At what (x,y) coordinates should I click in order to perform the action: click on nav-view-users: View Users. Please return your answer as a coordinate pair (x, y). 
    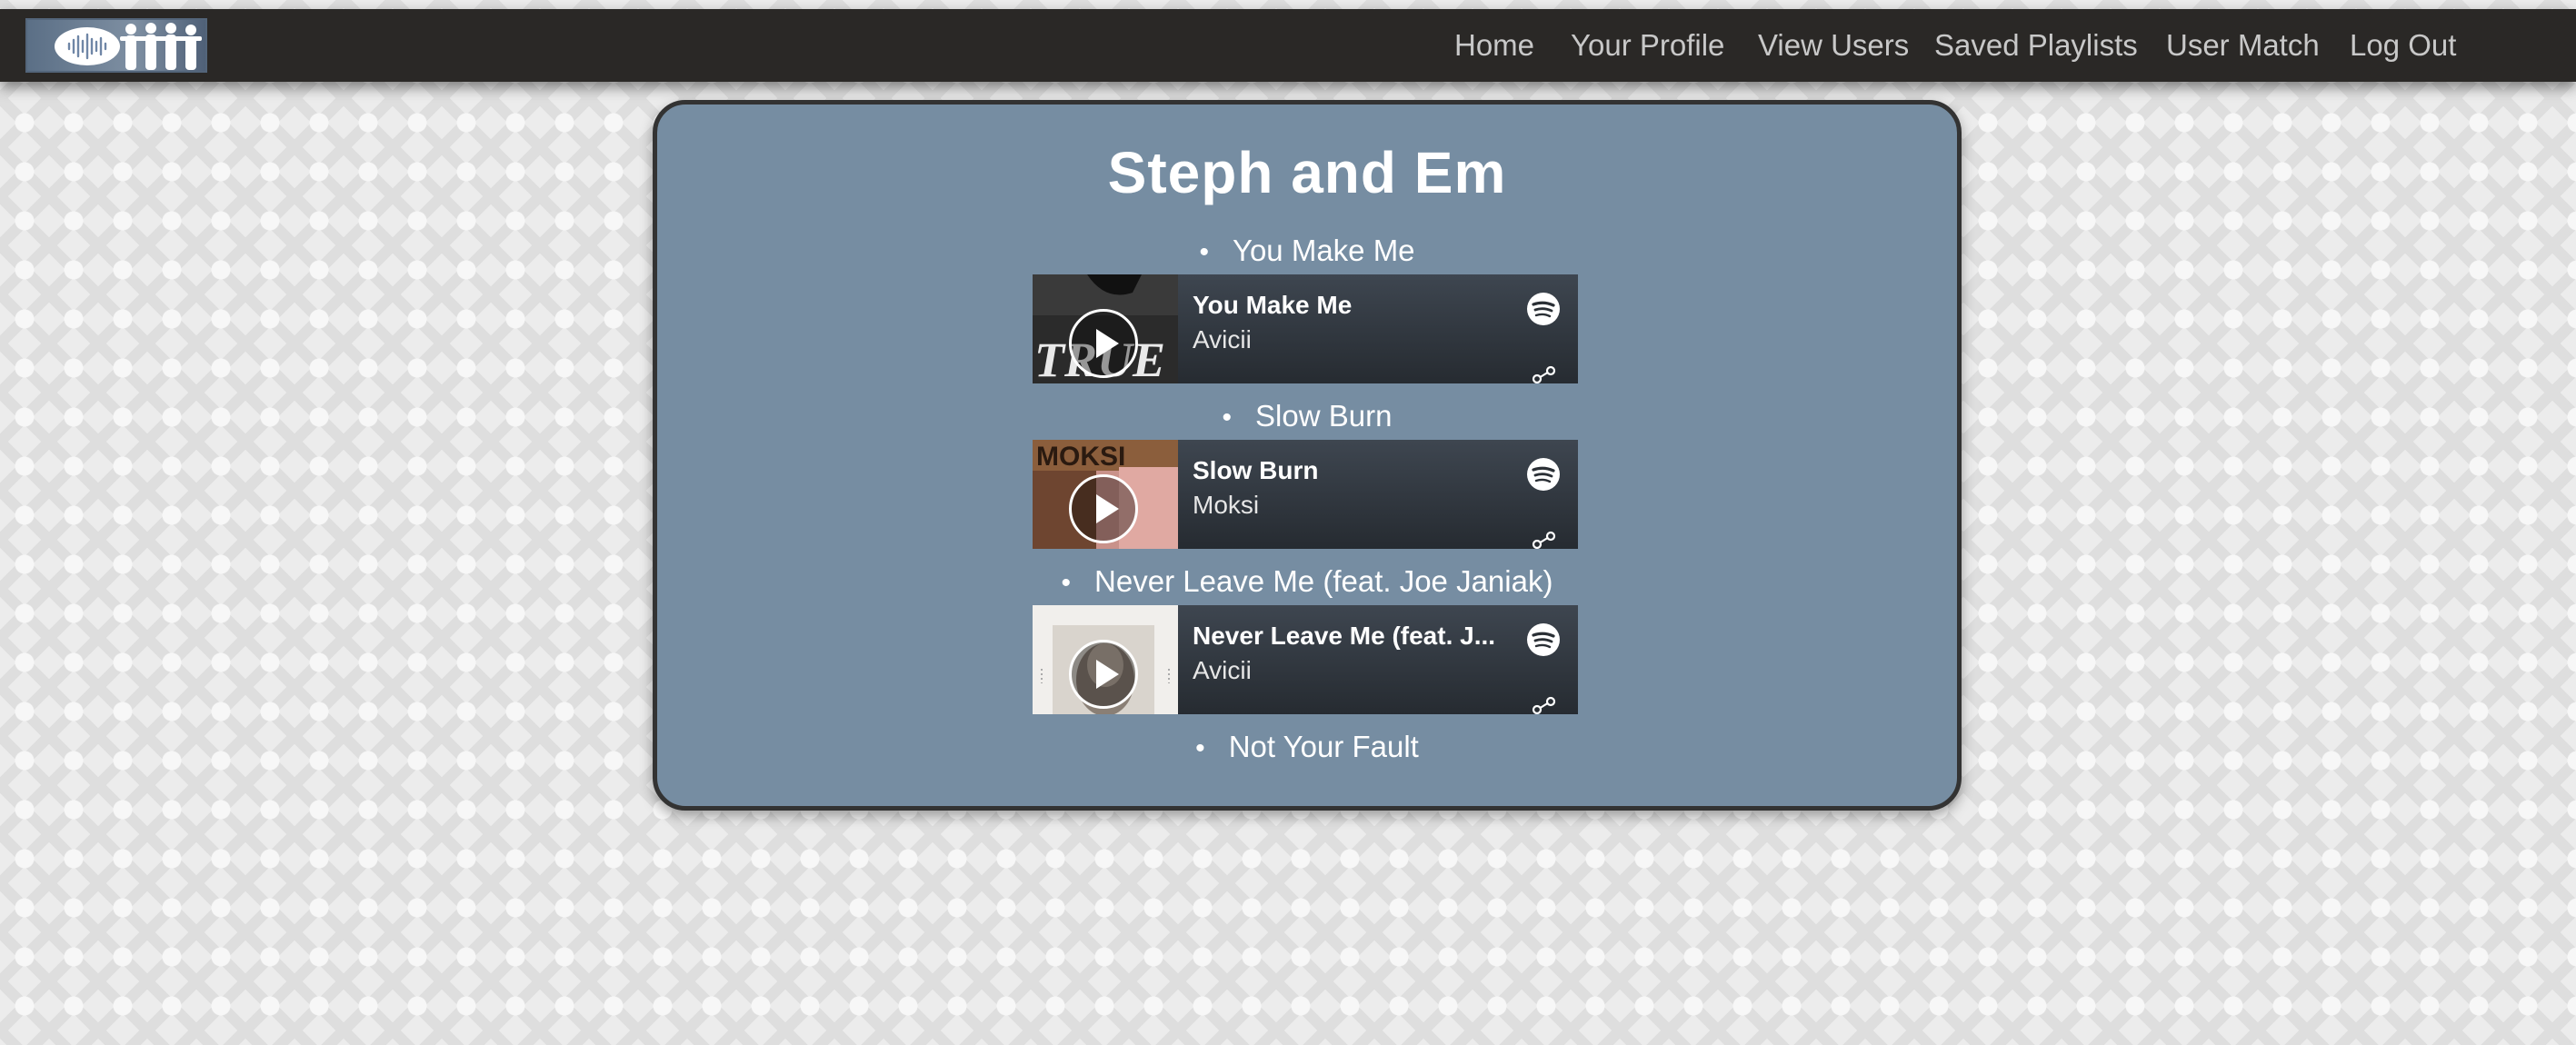
    Looking at the image, I should click on (1833, 45).